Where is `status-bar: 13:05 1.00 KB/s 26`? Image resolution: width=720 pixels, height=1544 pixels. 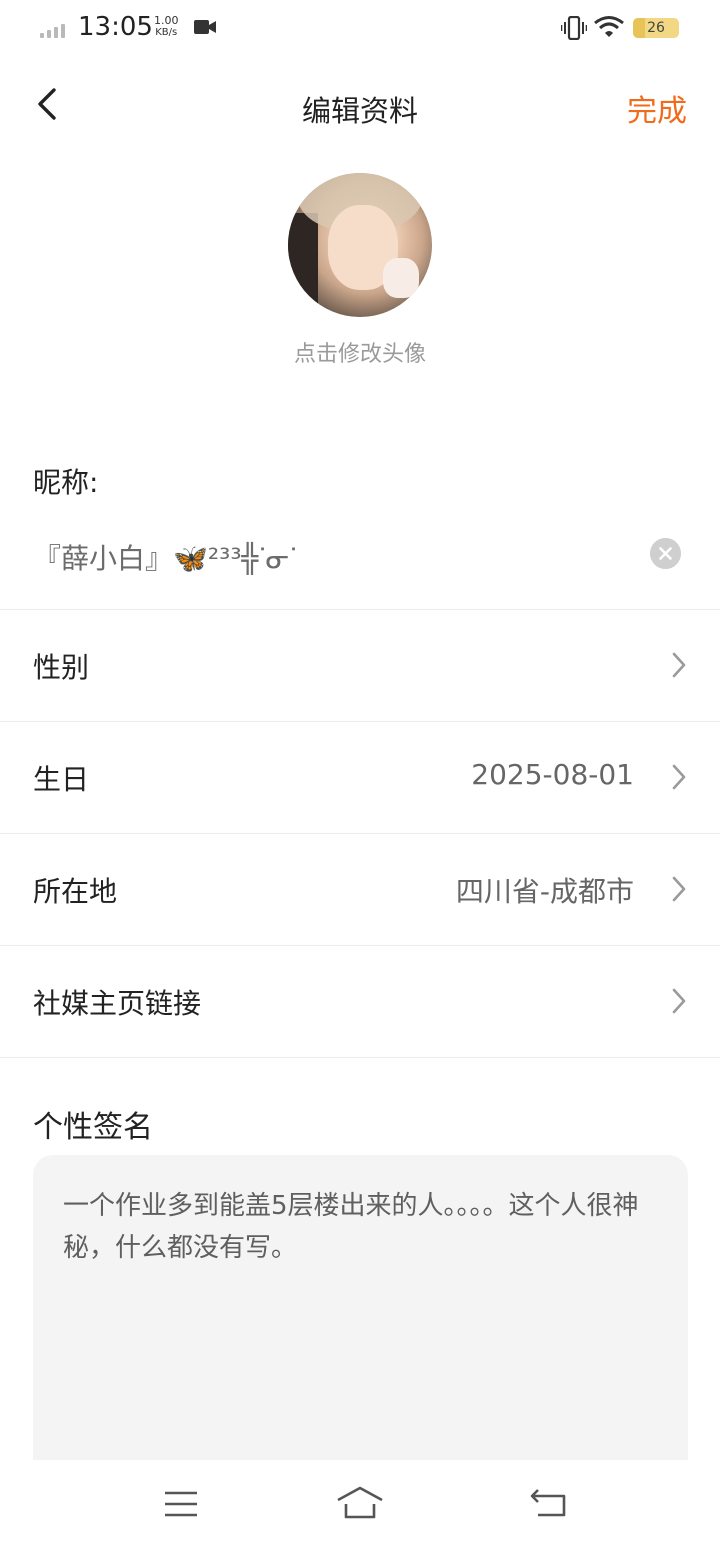 status-bar: 13:05 1.00 KB/s 26 is located at coordinates (360, 30).